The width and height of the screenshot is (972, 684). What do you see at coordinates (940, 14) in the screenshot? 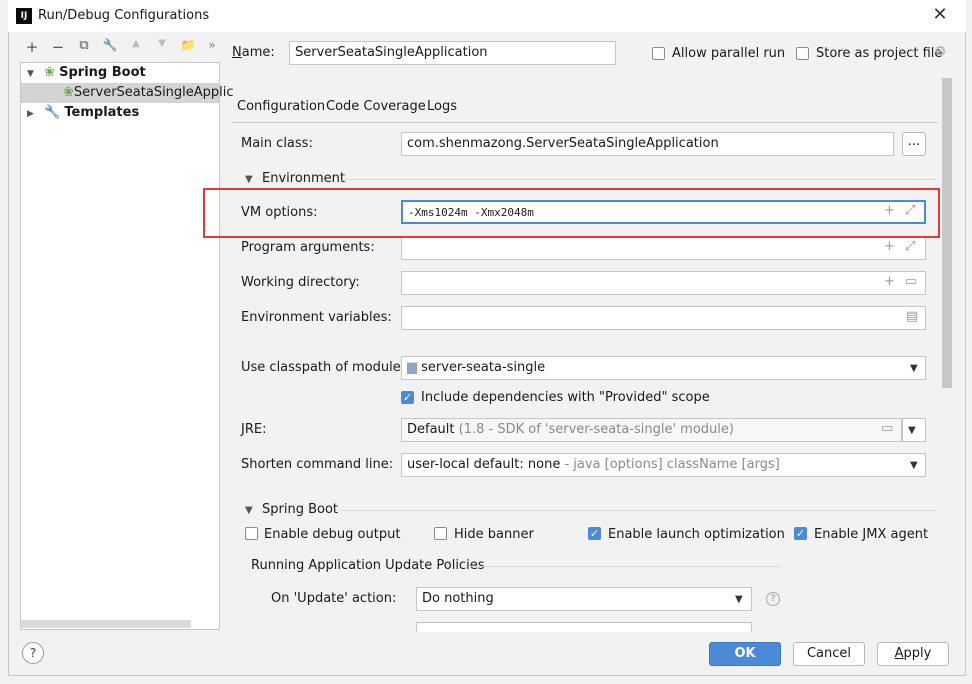
I see `close-icon: ✕` at bounding box center [940, 14].